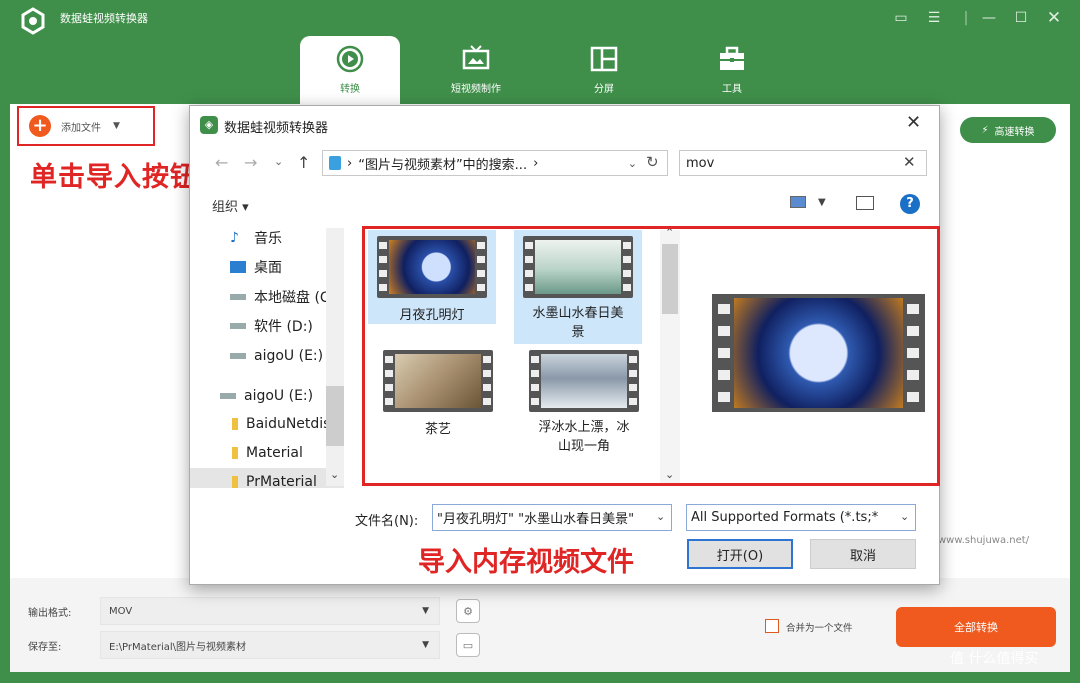 This screenshot has width=1080, height=683. What do you see at coordinates (230, 205) in the screenshot?
I see `organize-menu: 组织 ▾` at bounding box center [230, 205].